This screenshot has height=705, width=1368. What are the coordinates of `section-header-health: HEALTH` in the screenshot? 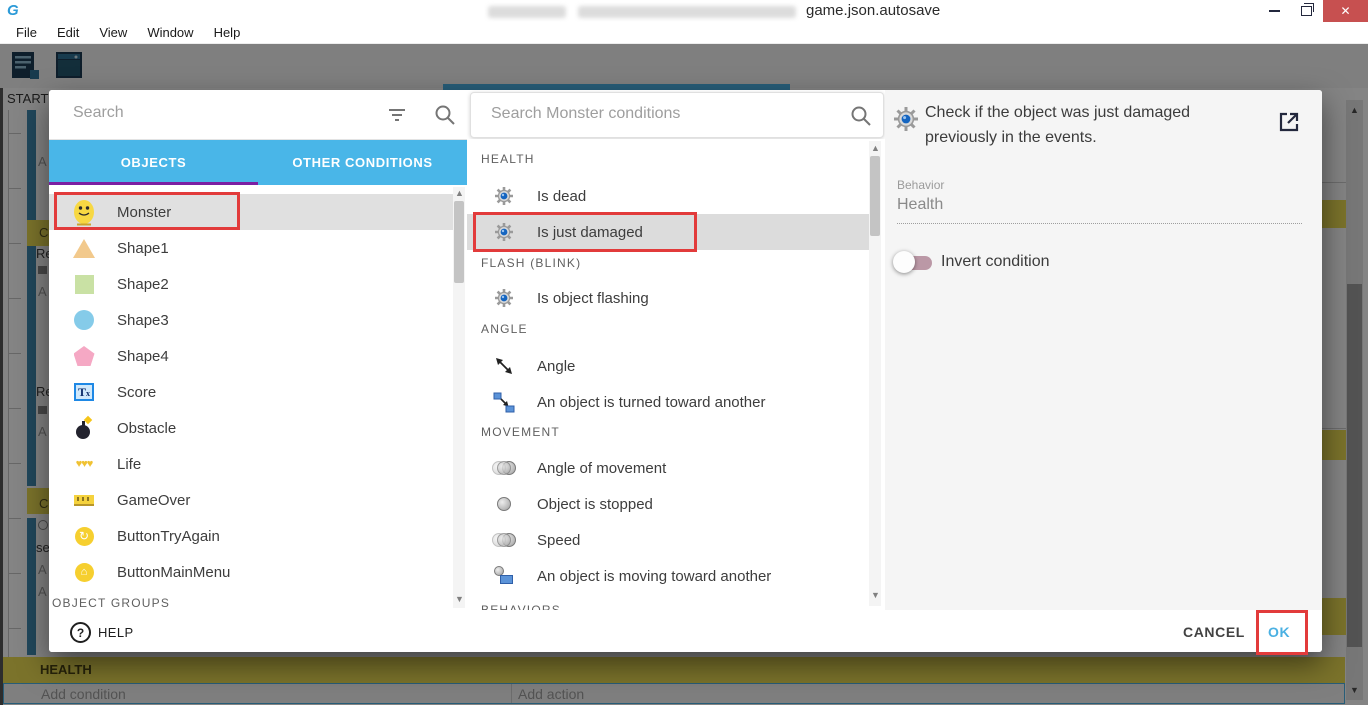 It's located at (508, 159).